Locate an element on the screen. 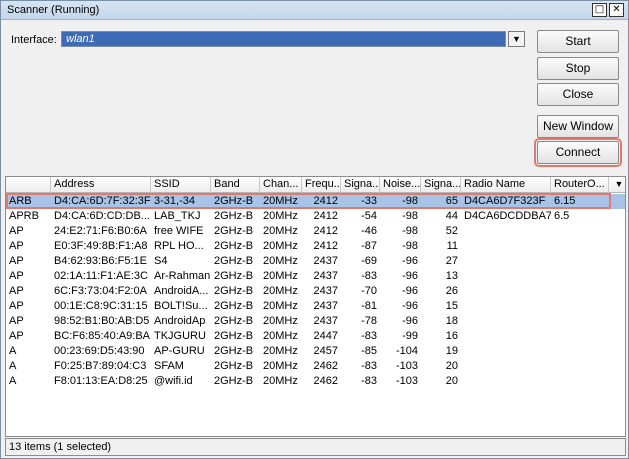 This screenshot has width=629, height=459. connect-button: Connect is located at coordinates (578, 152).